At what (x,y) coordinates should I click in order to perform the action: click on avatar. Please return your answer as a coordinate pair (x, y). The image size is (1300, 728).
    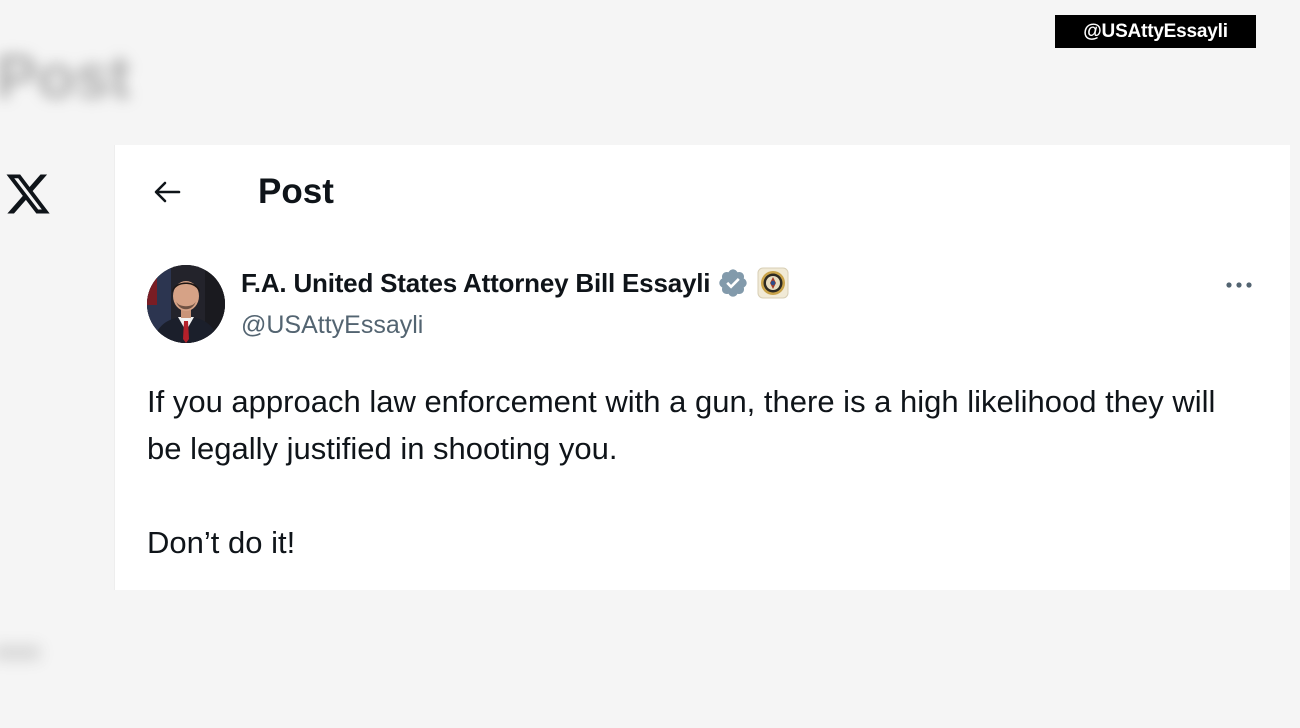
    Looking at the image, I should click on (186, 304).